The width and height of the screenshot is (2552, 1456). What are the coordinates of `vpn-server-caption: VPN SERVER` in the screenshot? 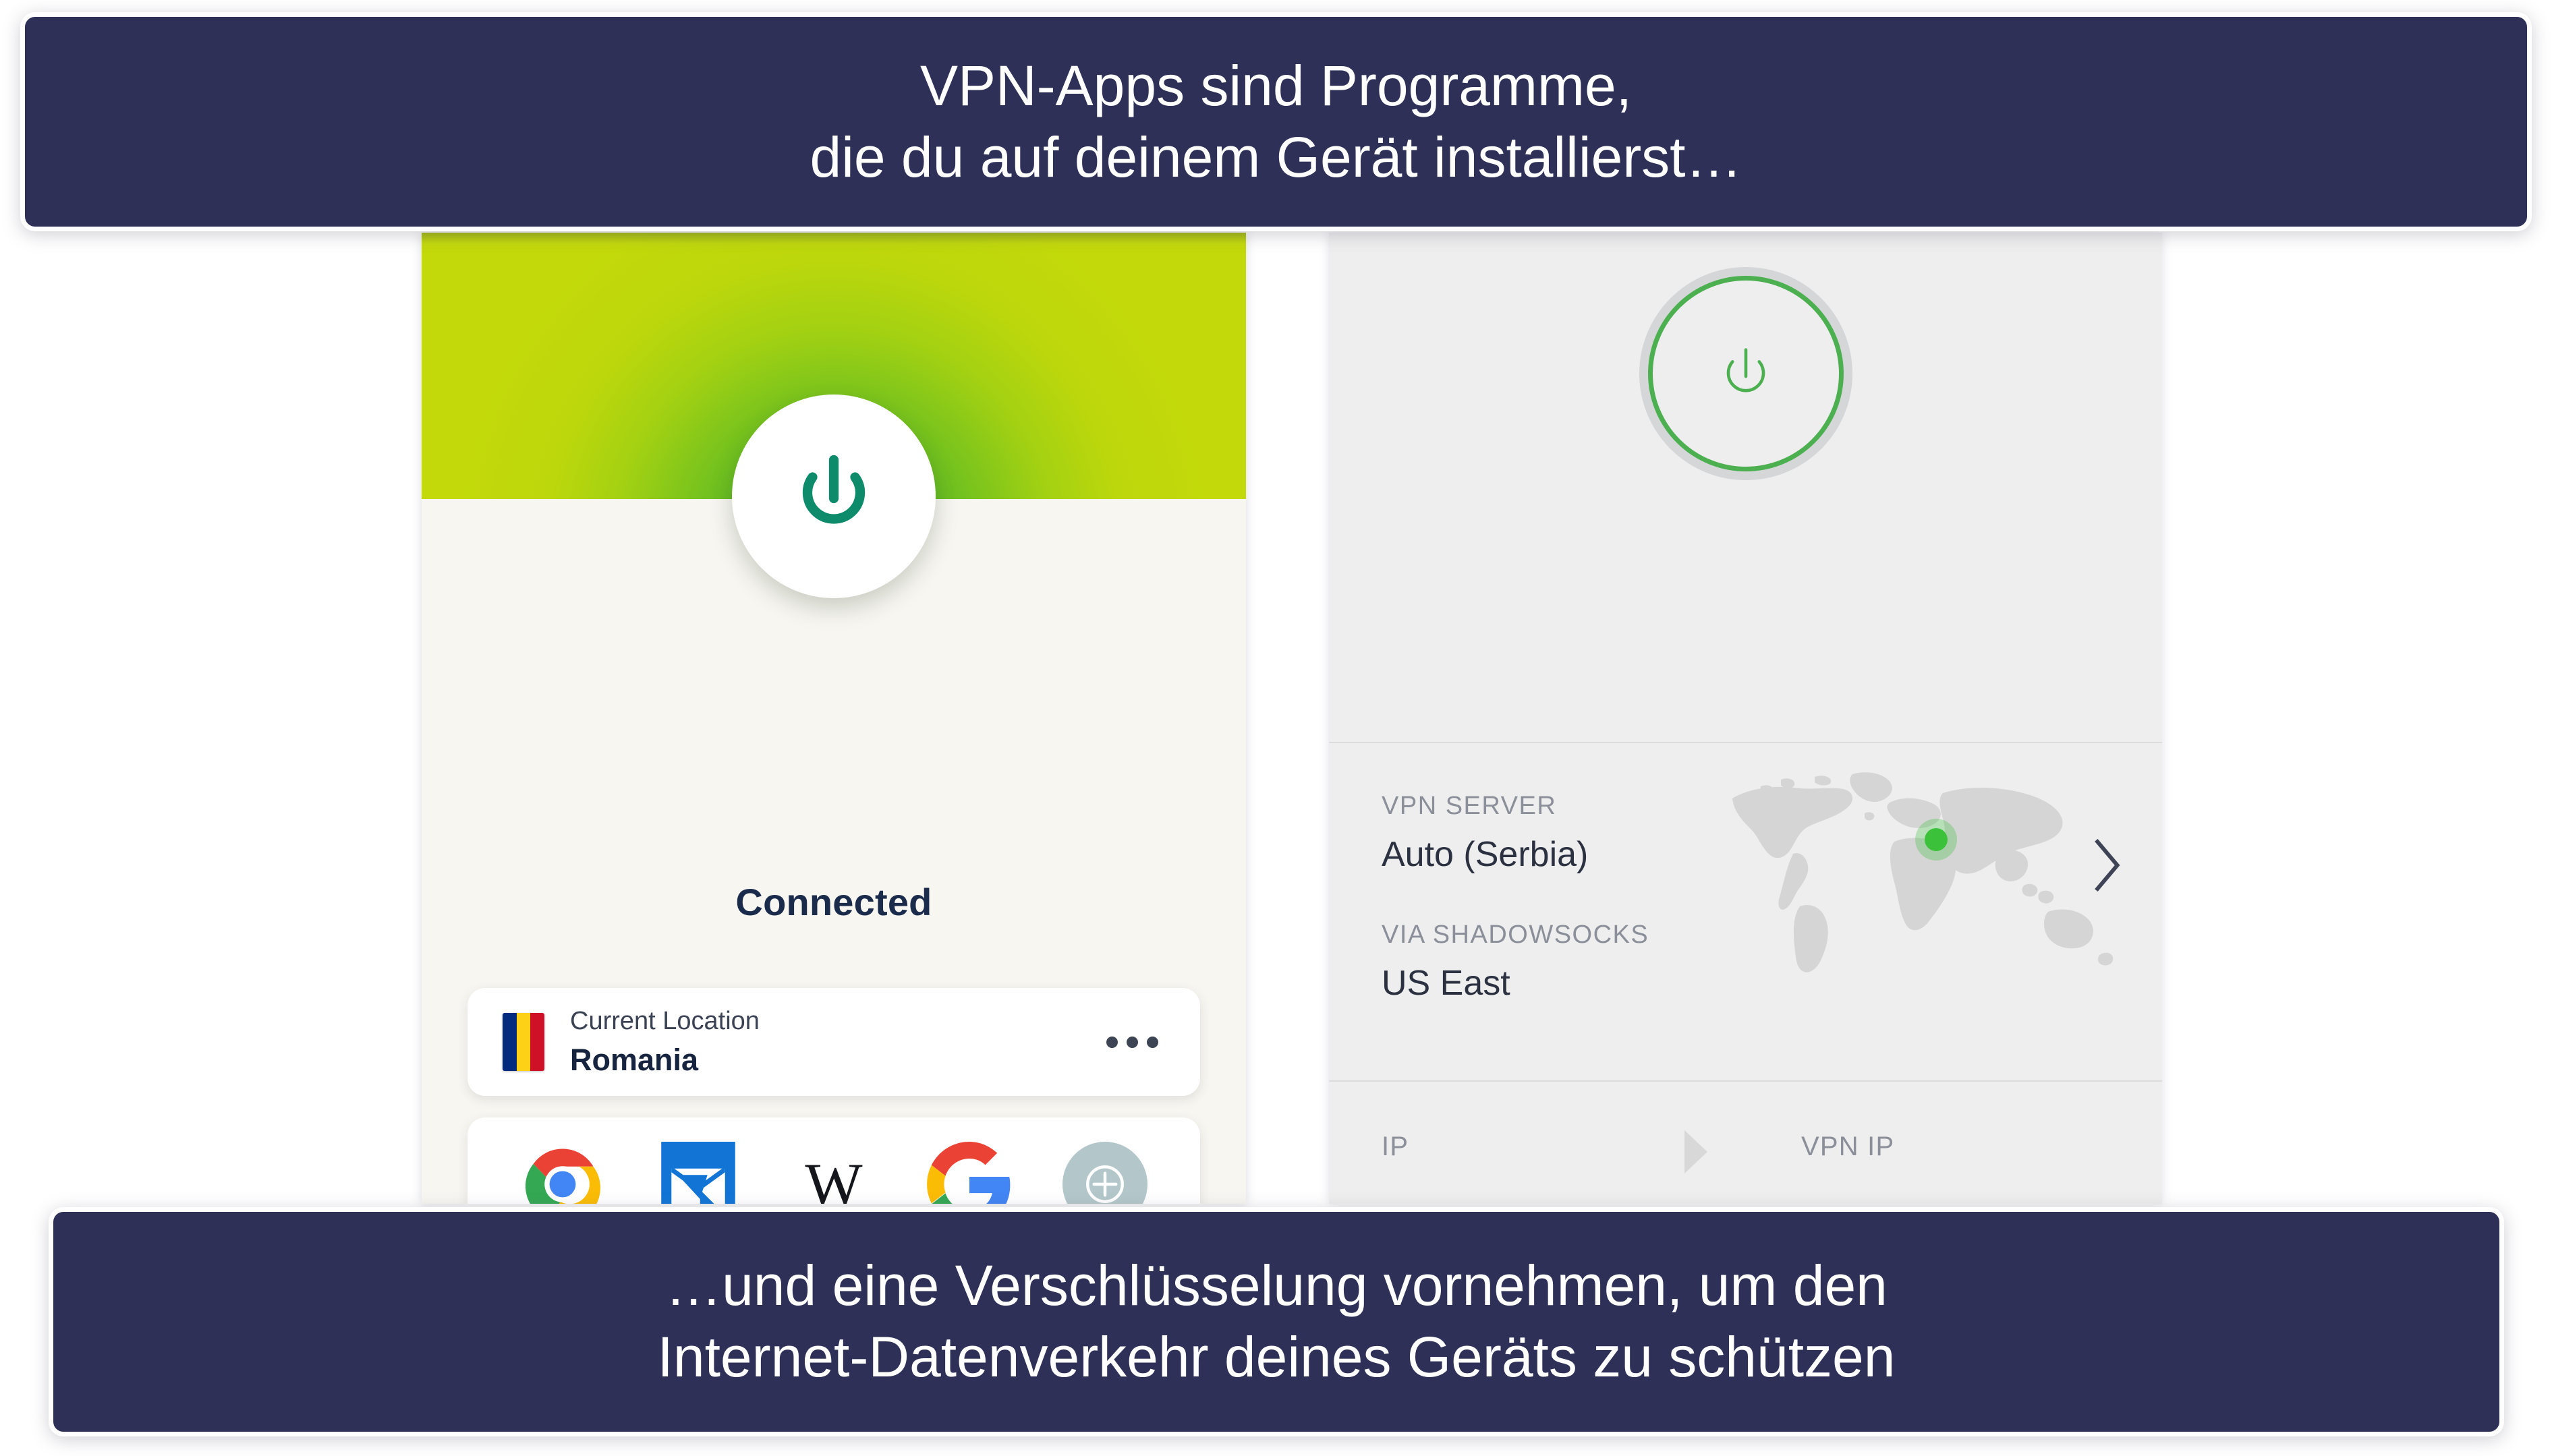 It's located at (1469, 806).